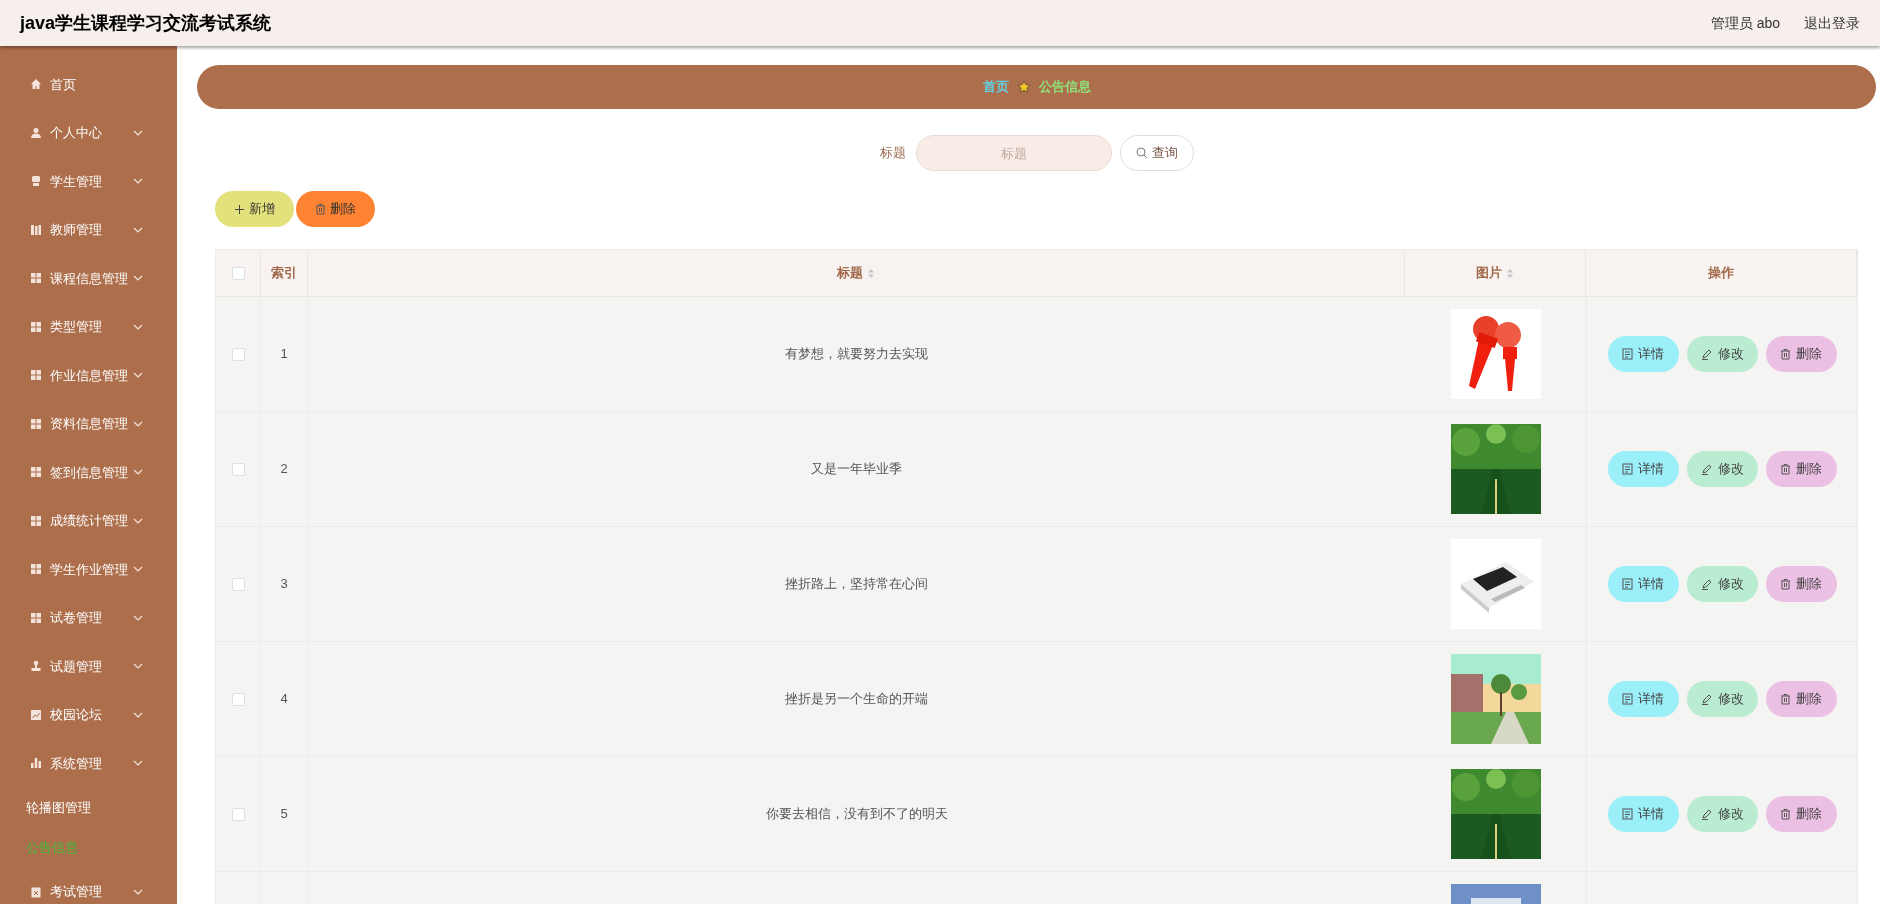 This screenshot has height=904, width=1880. I want to click on sidebar-item: 资料信息管理, so click(88, 423).